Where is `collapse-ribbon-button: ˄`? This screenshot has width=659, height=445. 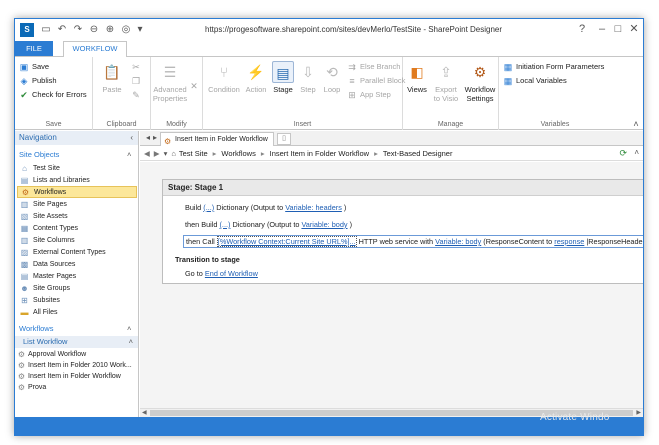 collapse-ribbon-button: ˄ is located at coordinates (637, 123).